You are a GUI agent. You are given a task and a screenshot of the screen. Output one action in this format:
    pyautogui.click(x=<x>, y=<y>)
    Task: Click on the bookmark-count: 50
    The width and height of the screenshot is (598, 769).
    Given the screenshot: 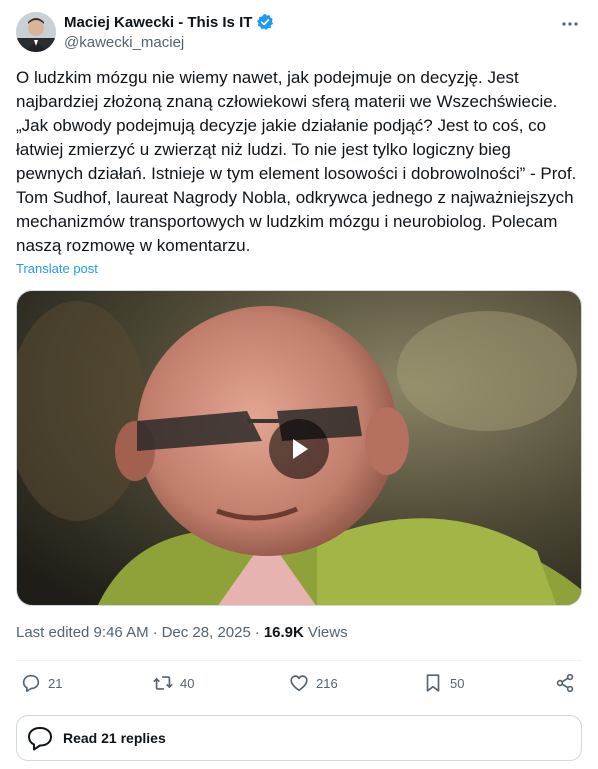 What is the action you would take?
    pyautogui.click(x=457, y=683)
    